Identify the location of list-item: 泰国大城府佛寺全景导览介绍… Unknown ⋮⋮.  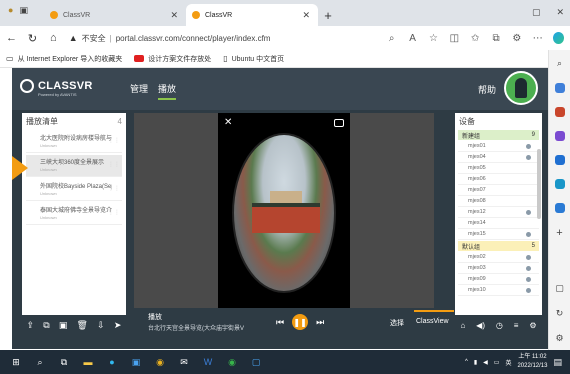
(74, 214).